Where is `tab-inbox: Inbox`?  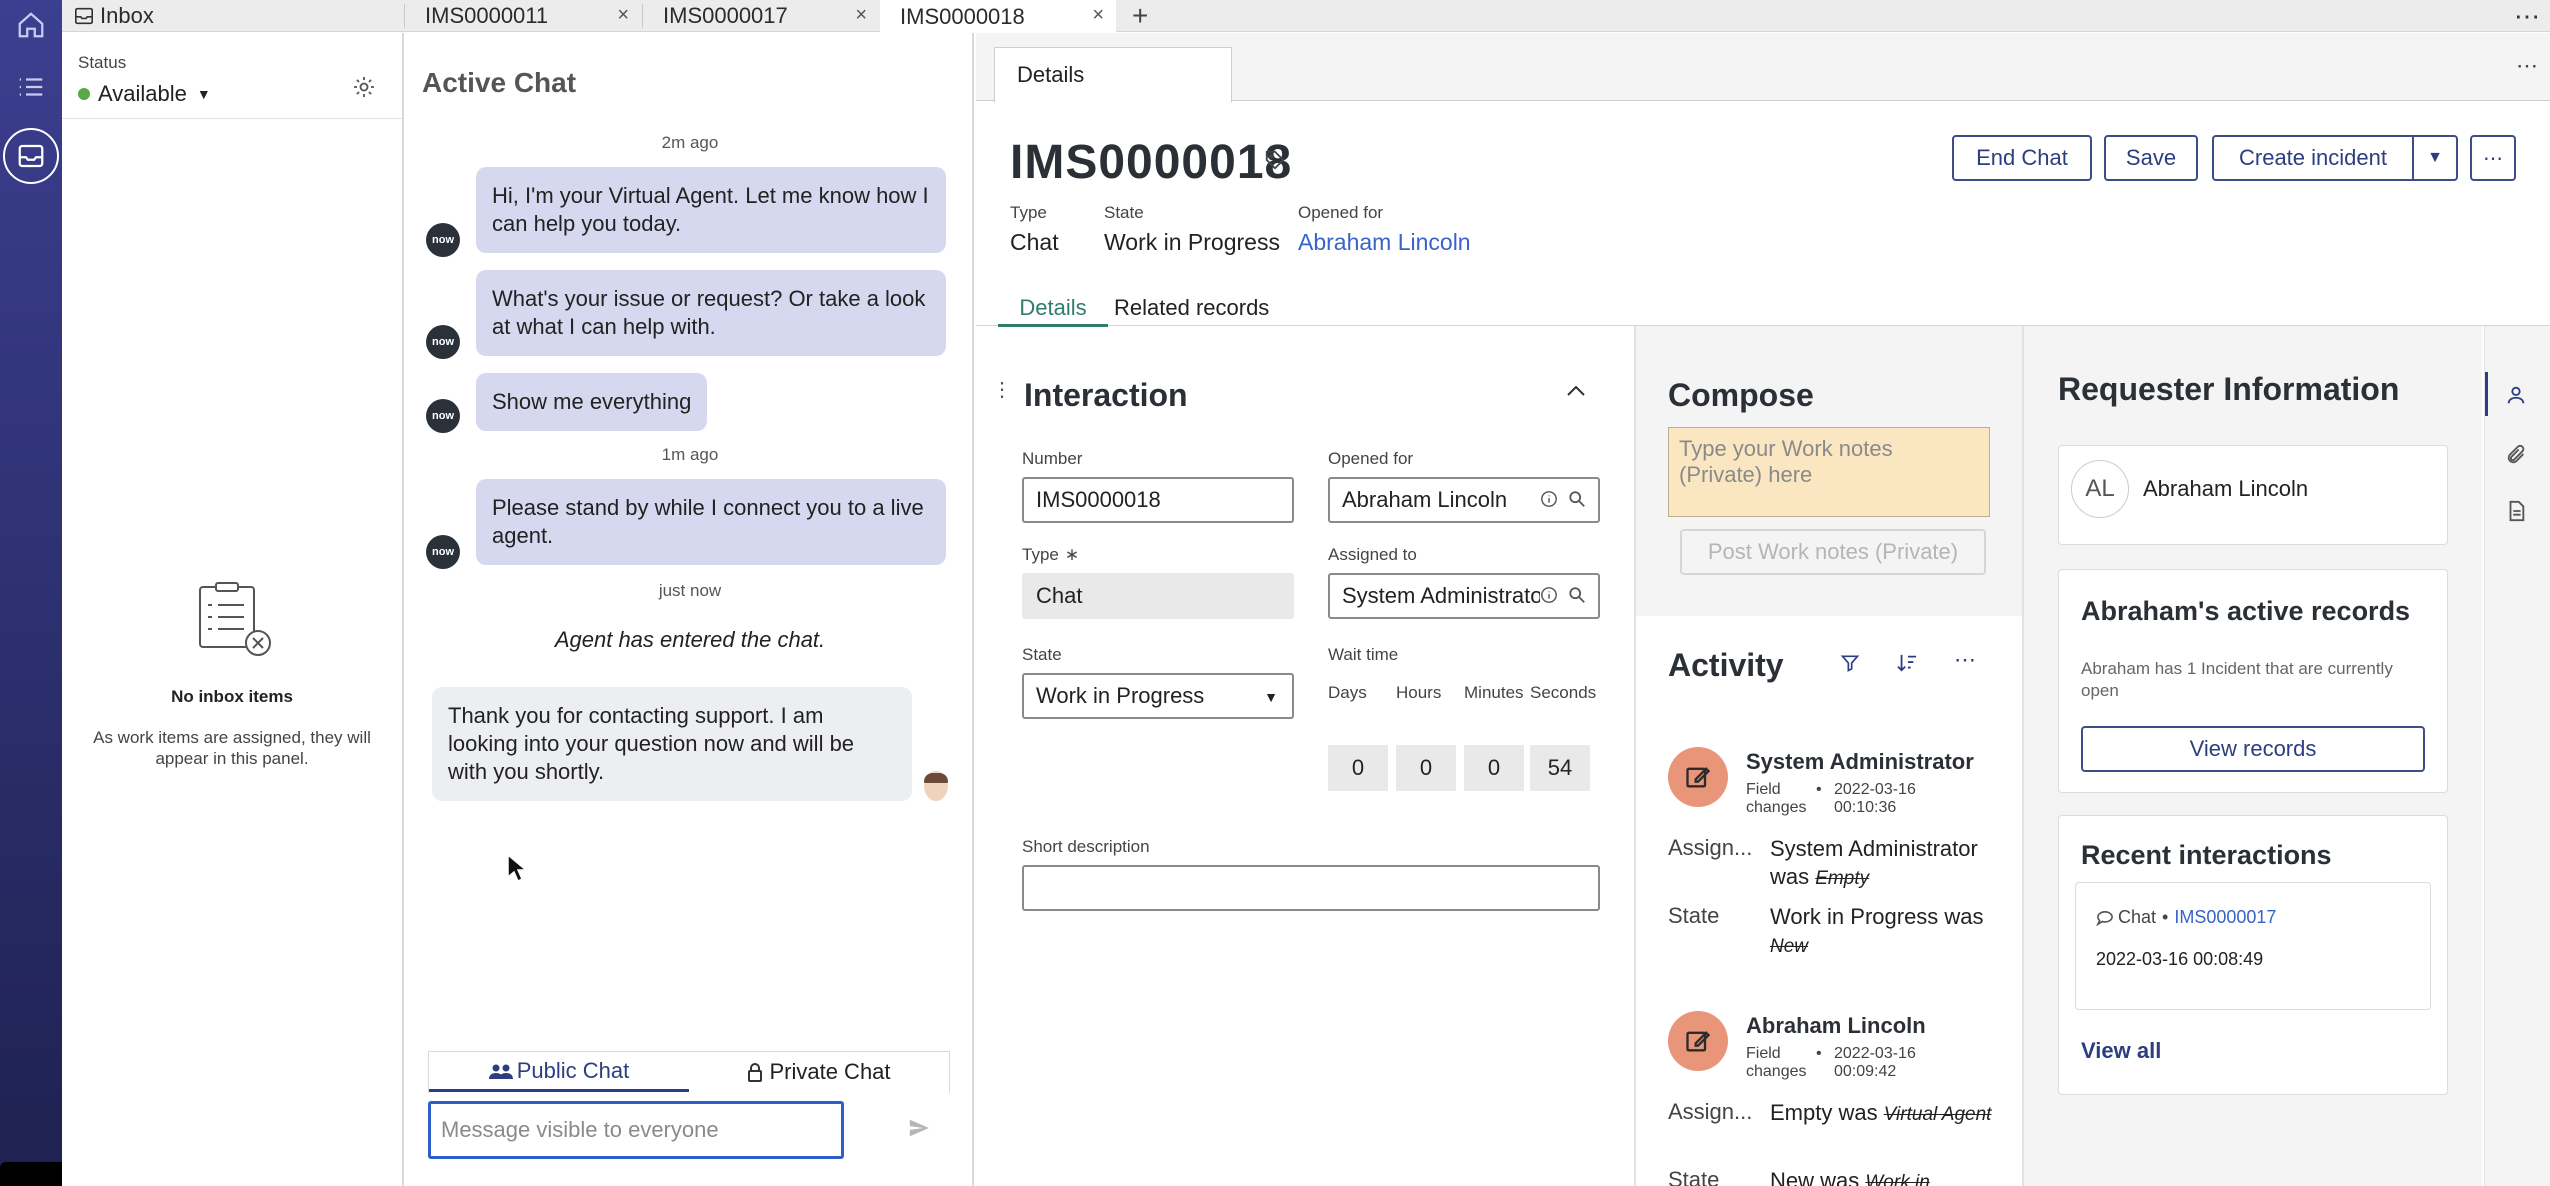 tab-inbox: Inbox is located at coordinates (114, 16).